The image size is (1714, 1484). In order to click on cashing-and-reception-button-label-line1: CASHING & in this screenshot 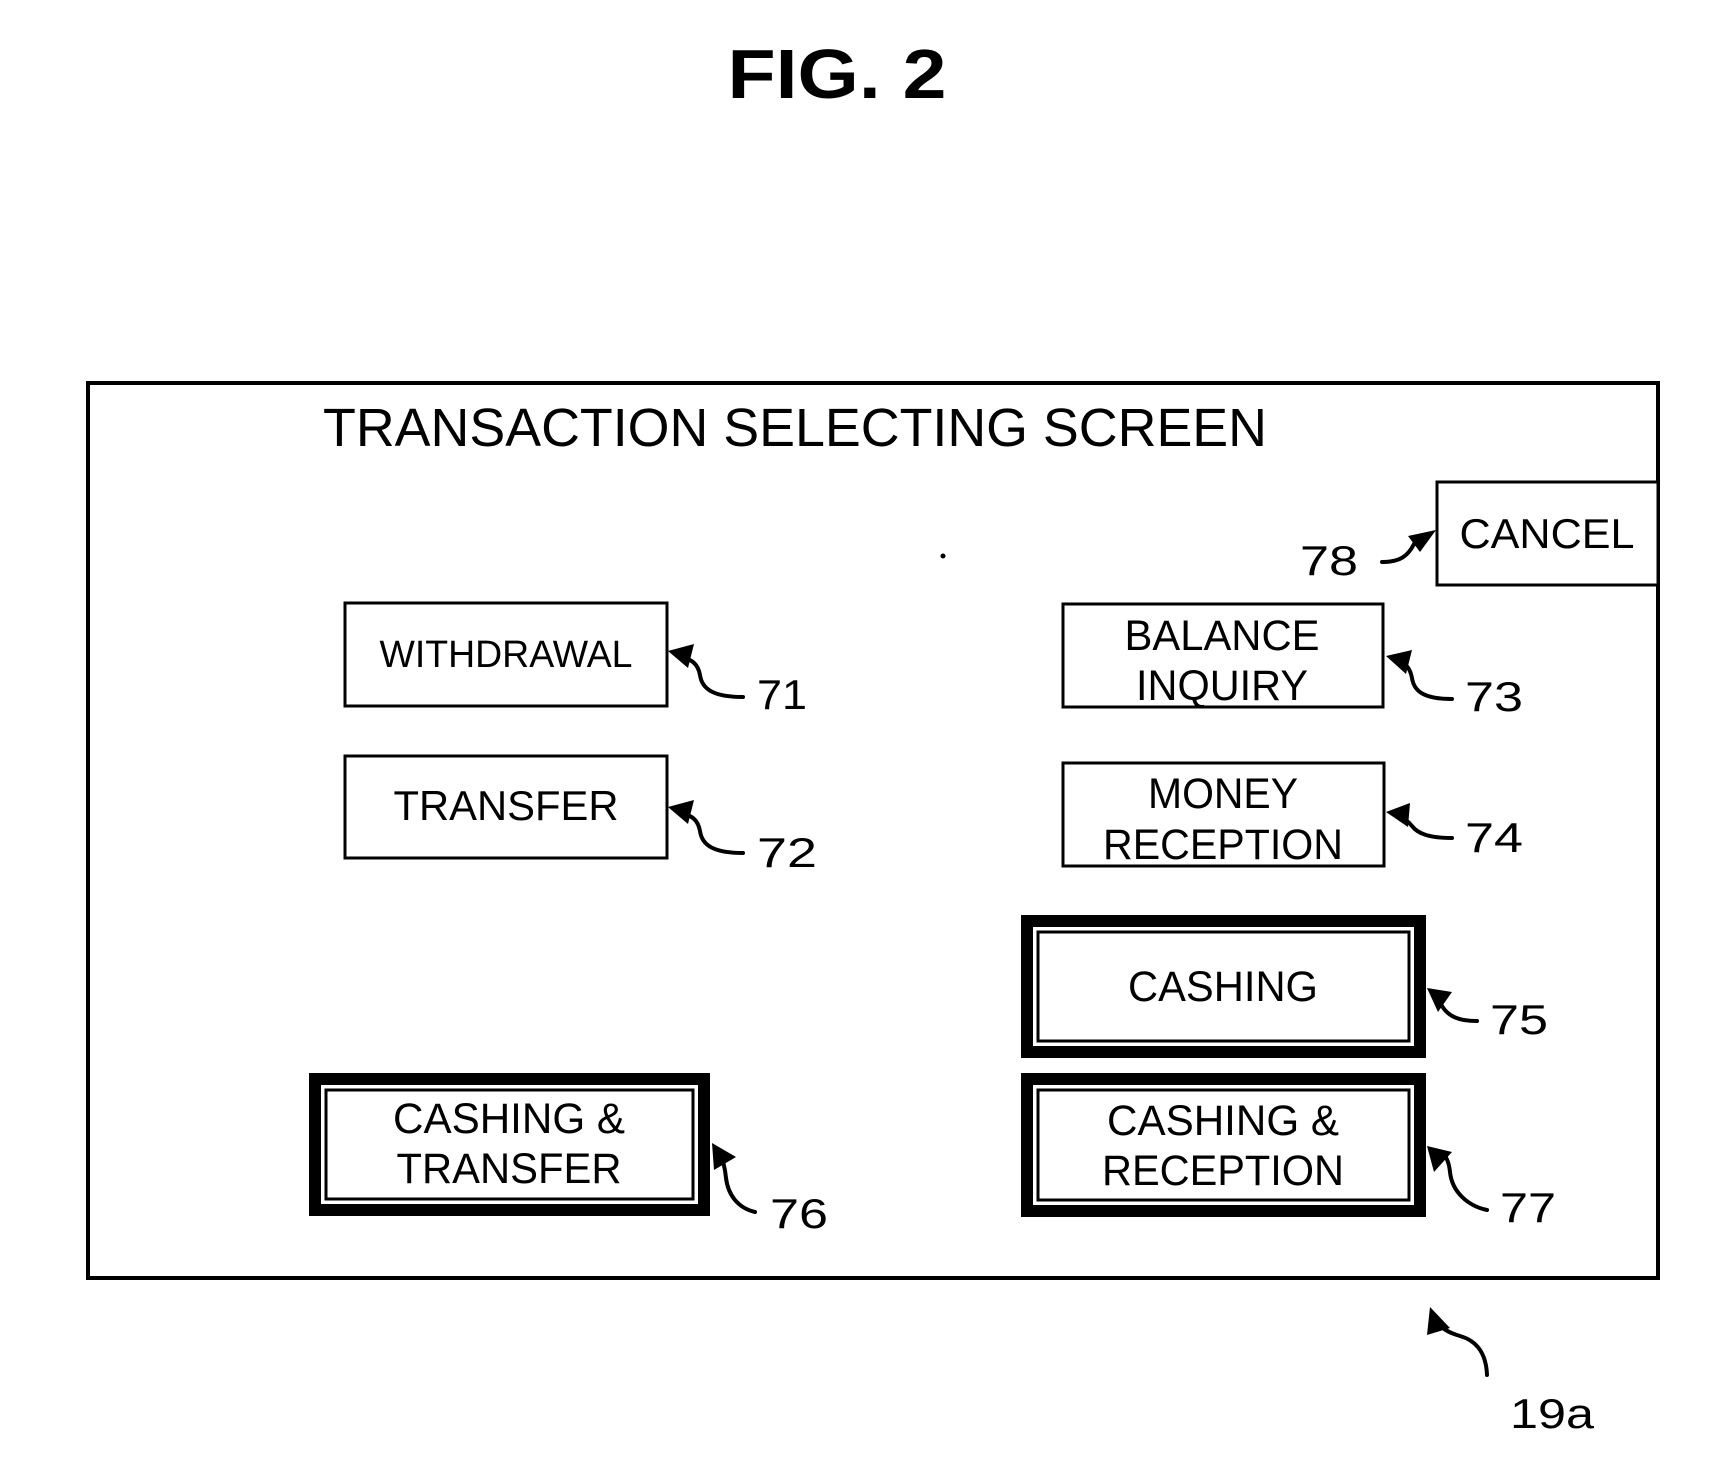, I will do `click(1223, 1121)`.